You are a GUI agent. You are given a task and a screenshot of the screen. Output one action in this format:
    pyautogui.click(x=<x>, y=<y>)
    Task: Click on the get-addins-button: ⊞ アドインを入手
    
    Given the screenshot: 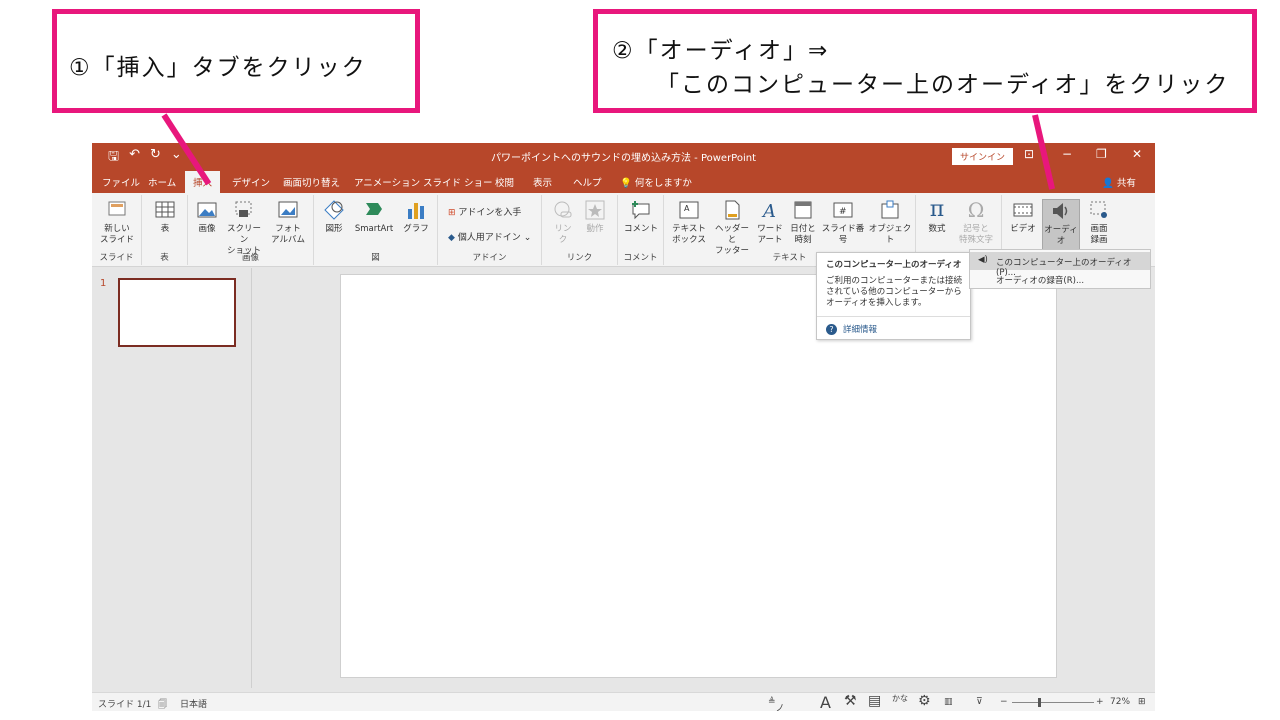 What is the action you would take?
    pyautogui.click(x=484, y=211)
    